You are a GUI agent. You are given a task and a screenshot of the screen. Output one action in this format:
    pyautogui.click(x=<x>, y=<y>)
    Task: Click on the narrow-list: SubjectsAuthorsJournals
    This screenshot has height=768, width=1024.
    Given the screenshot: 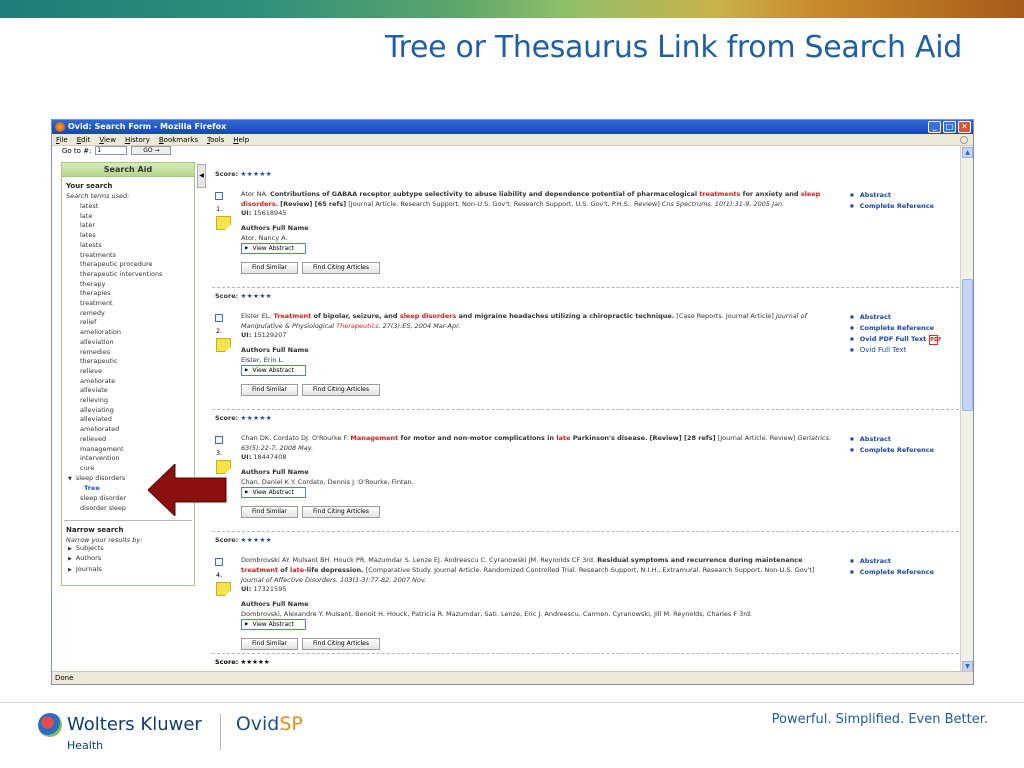 What is the action you would take?
    pyautogui.click(x=128, y=560)
    